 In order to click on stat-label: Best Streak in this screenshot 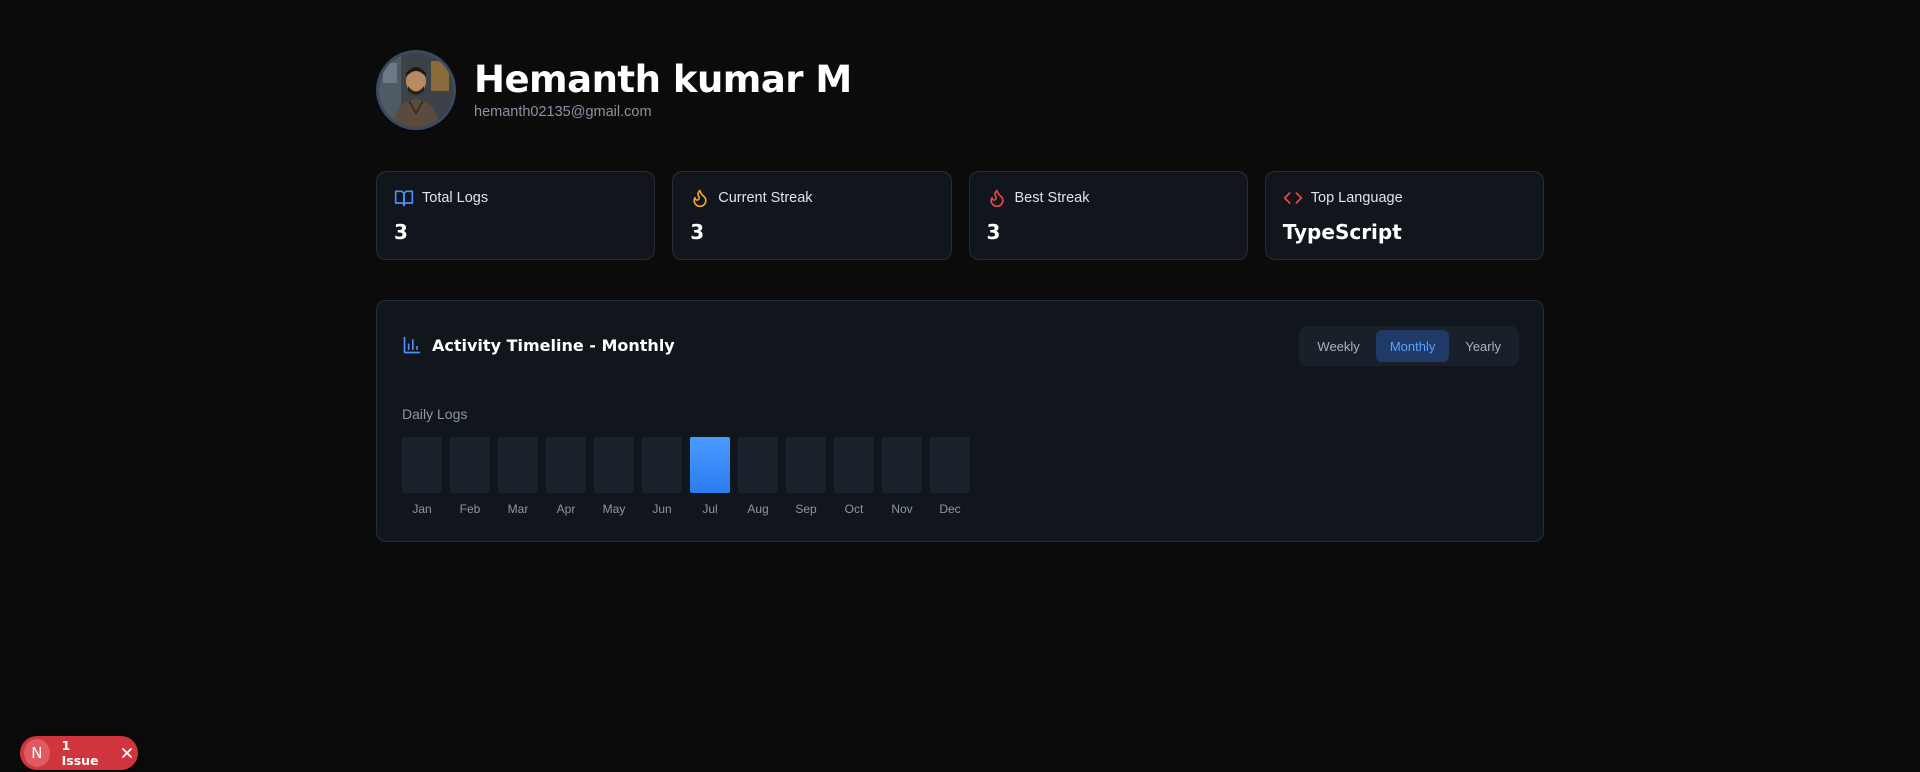, I will do `click(1052, 198)`.